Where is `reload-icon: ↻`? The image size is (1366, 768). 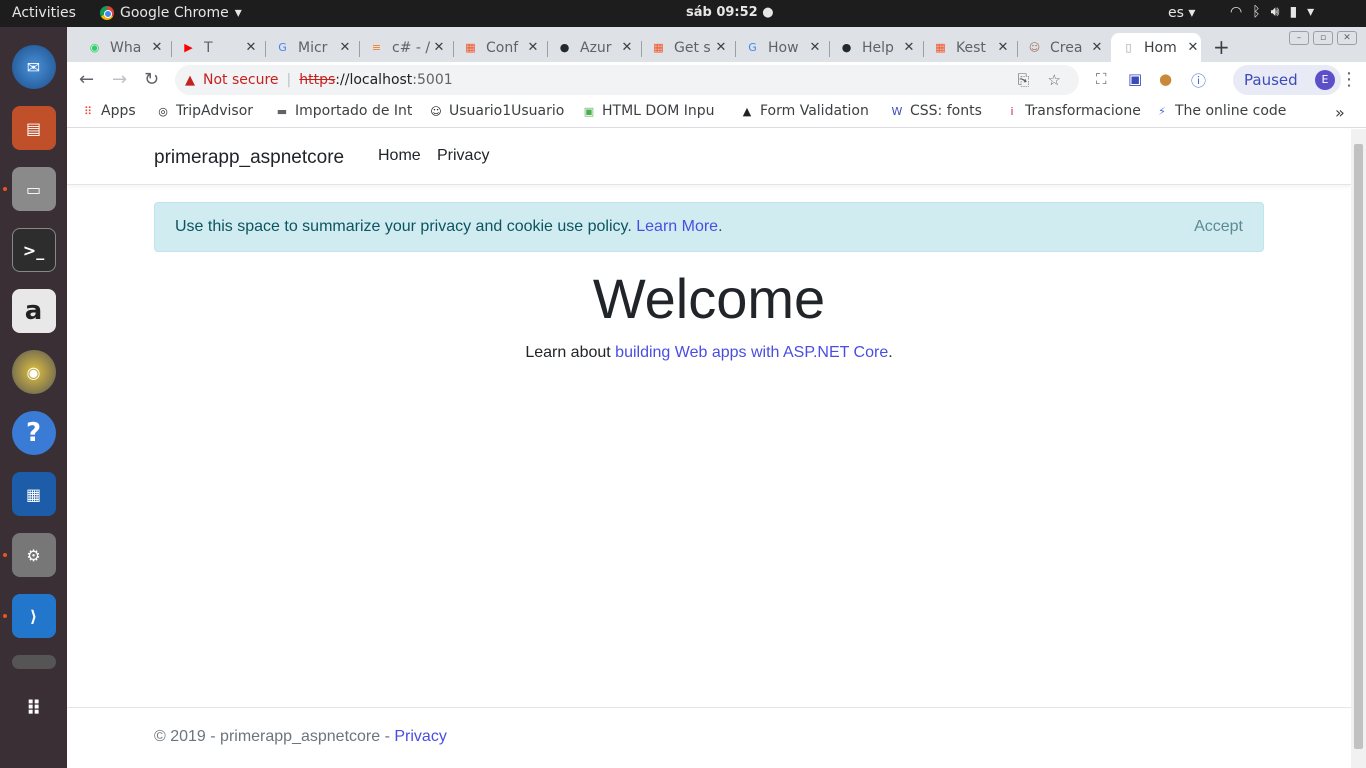 reload-icon: ↻ is located at coordinates (151, 79).